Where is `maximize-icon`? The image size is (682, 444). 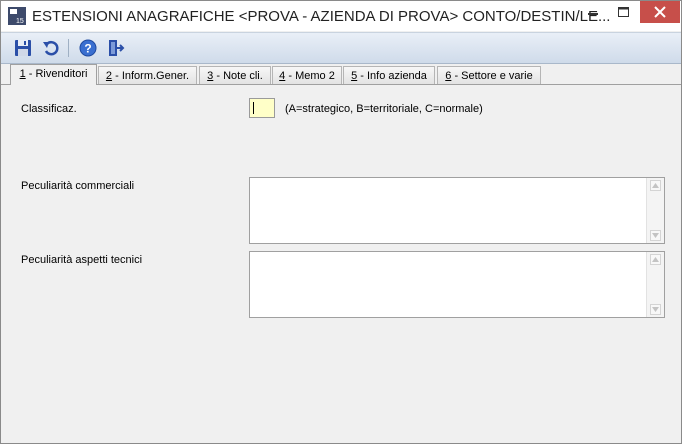 maximize-icon is located at coordinates (623, 12).